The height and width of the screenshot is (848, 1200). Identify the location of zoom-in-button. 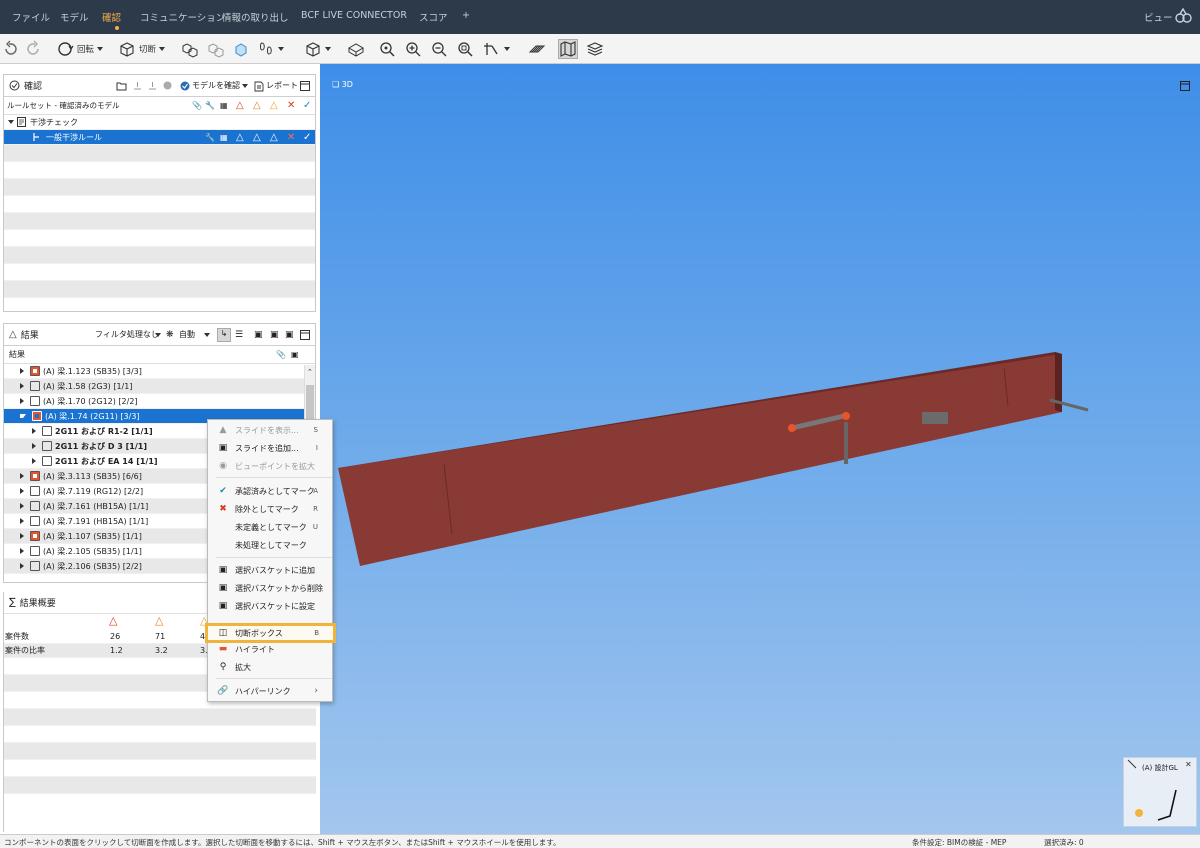
(413, 49).